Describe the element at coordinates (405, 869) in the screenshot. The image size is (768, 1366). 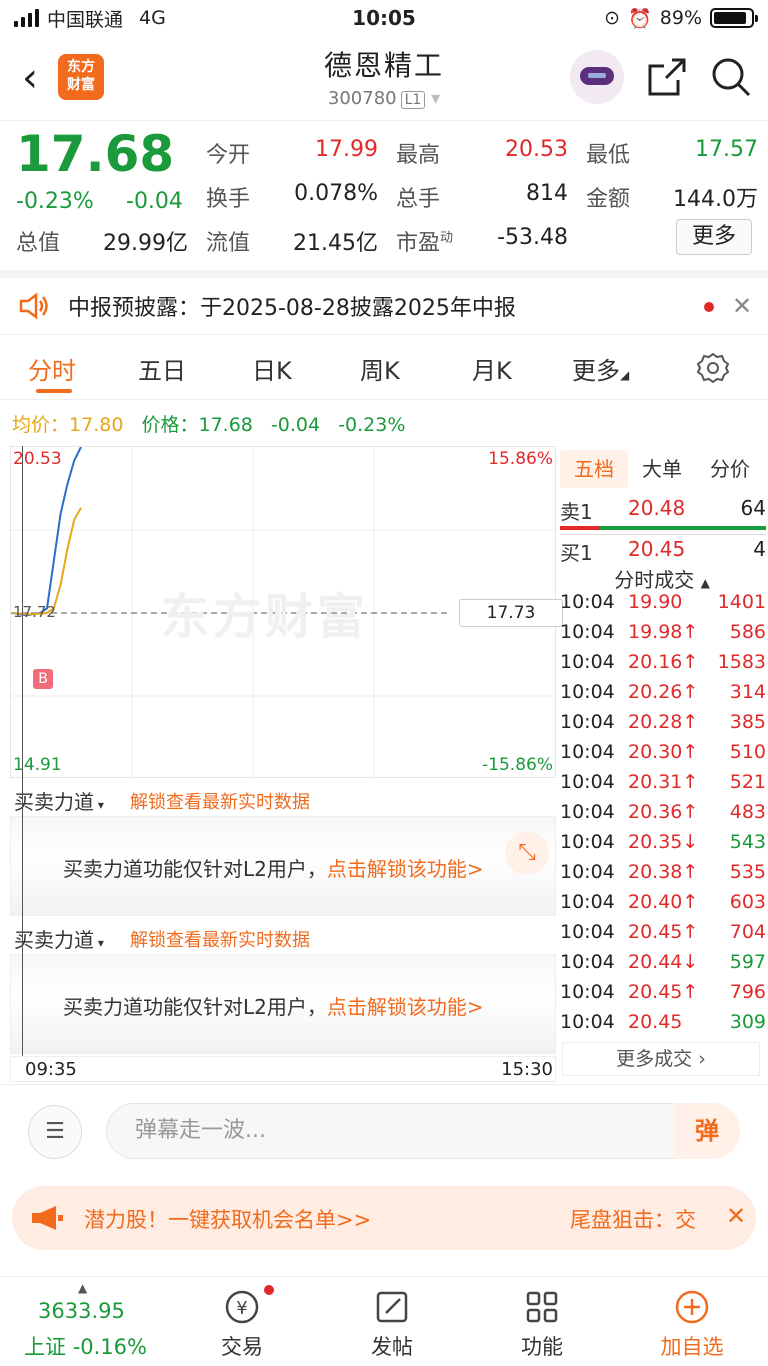
I see `unlock-feature-link: 点击解锁该功能>` at that location.